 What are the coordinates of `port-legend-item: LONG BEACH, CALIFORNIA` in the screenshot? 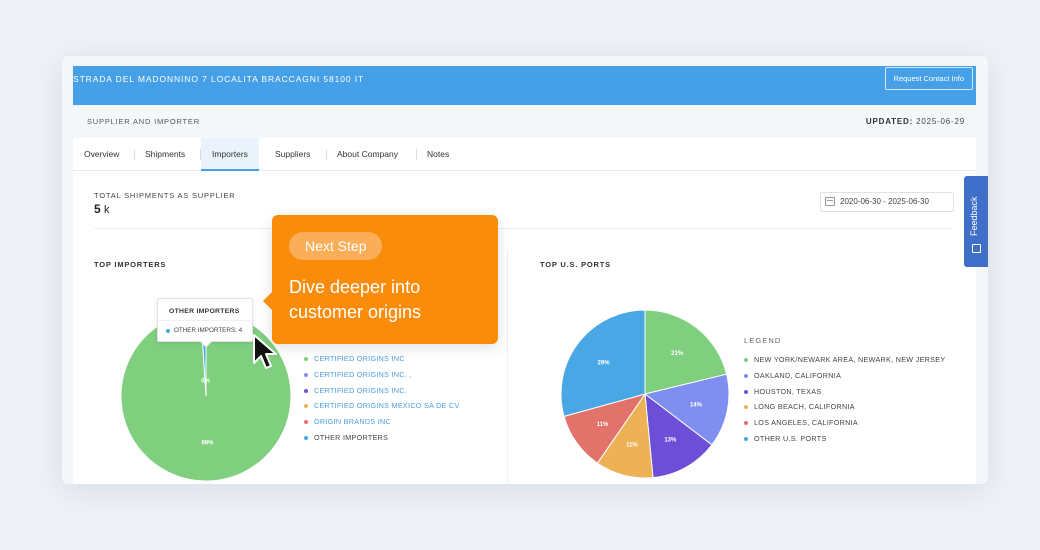 It's located at (844, 407).